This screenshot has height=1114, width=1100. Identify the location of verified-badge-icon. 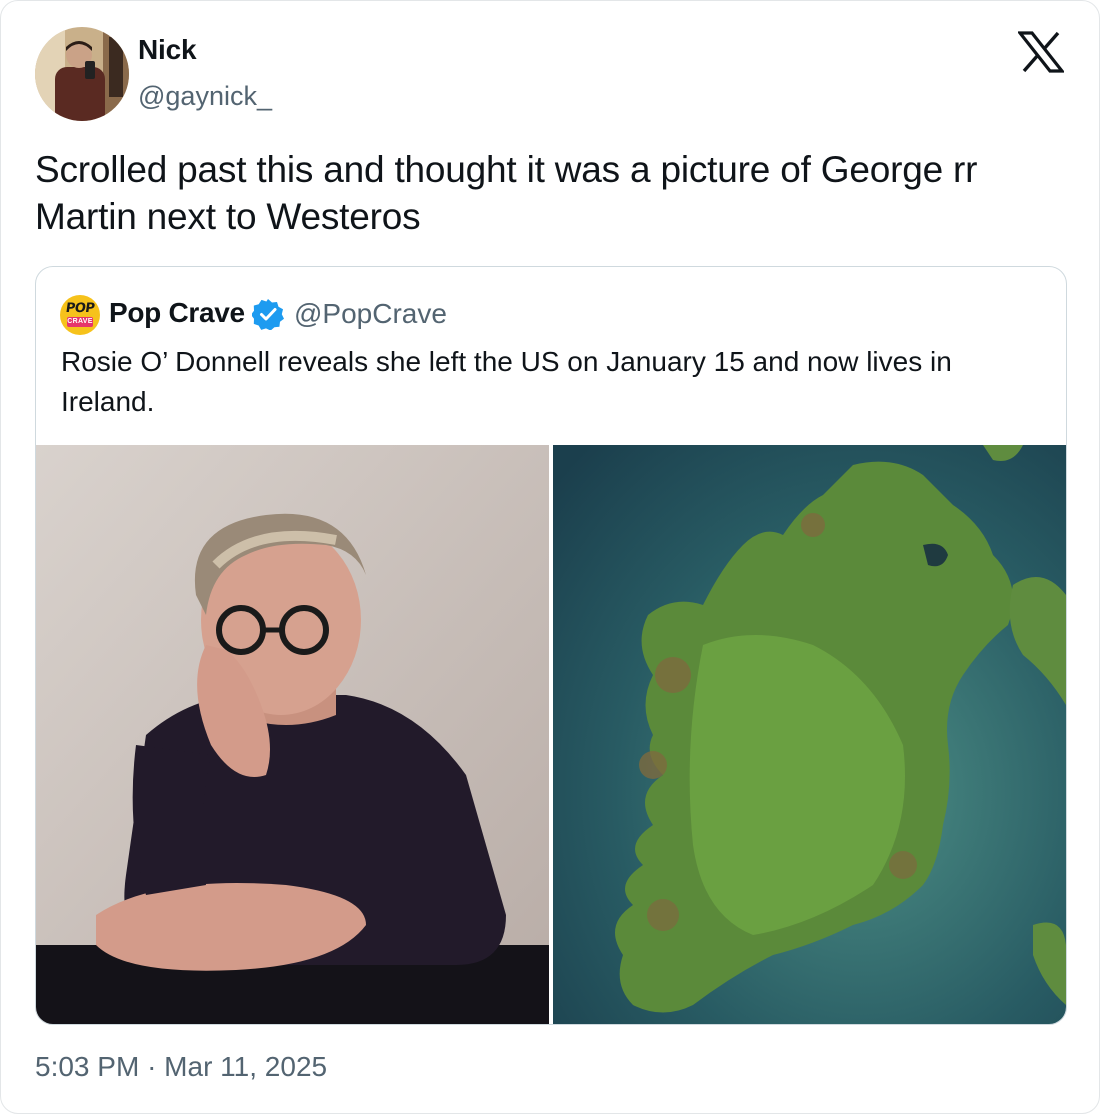
(267, 314).